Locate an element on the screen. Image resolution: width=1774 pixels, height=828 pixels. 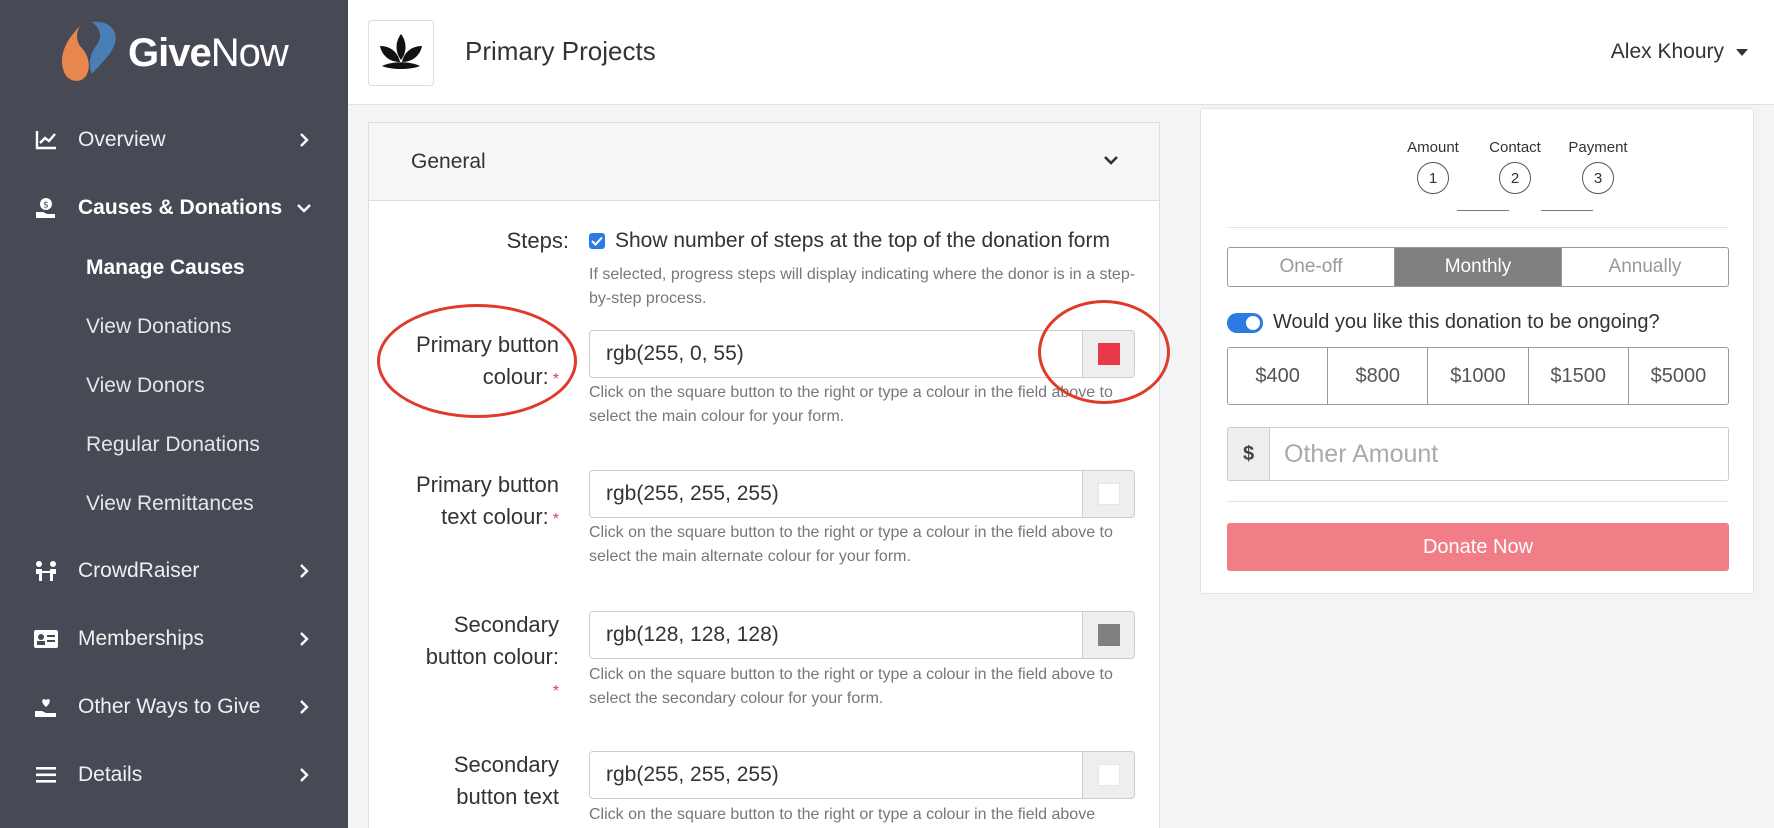
leaf-logo-icon is located at coordinates (401, 51).